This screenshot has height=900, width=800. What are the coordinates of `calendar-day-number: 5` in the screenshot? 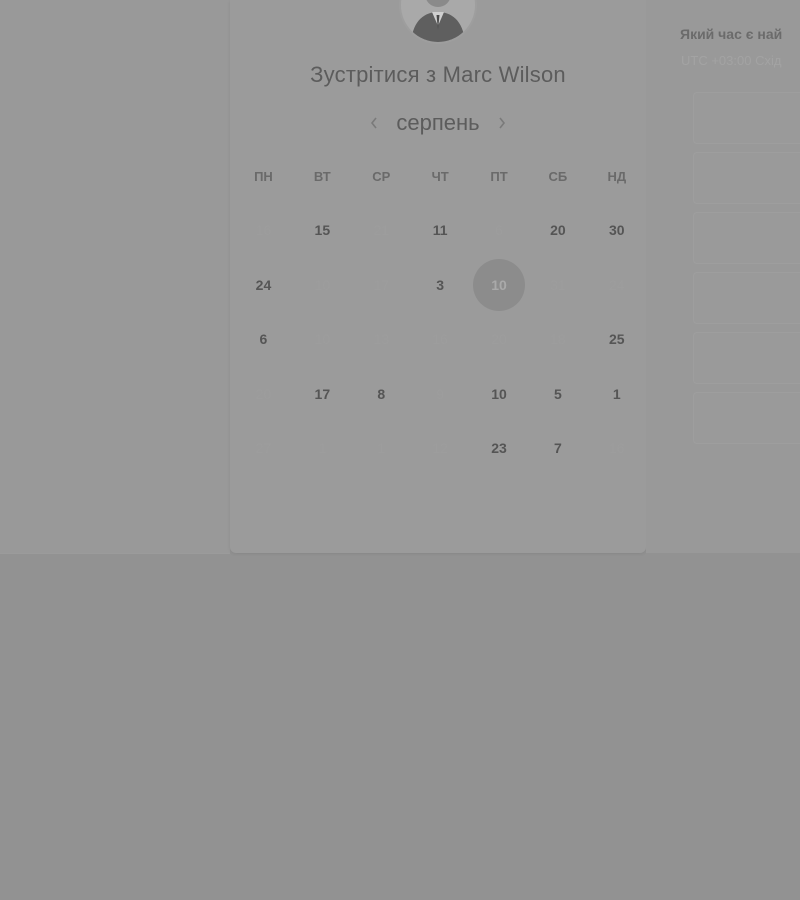 It's located at (558, 393).